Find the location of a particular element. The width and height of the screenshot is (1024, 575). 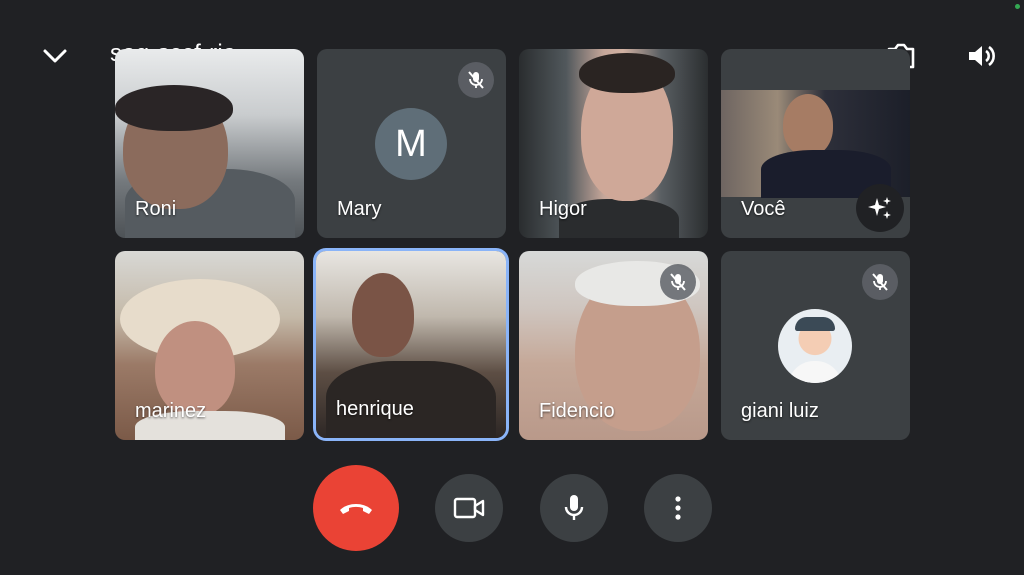

participant-tile-self: Você is located at coordinates (815, 143).